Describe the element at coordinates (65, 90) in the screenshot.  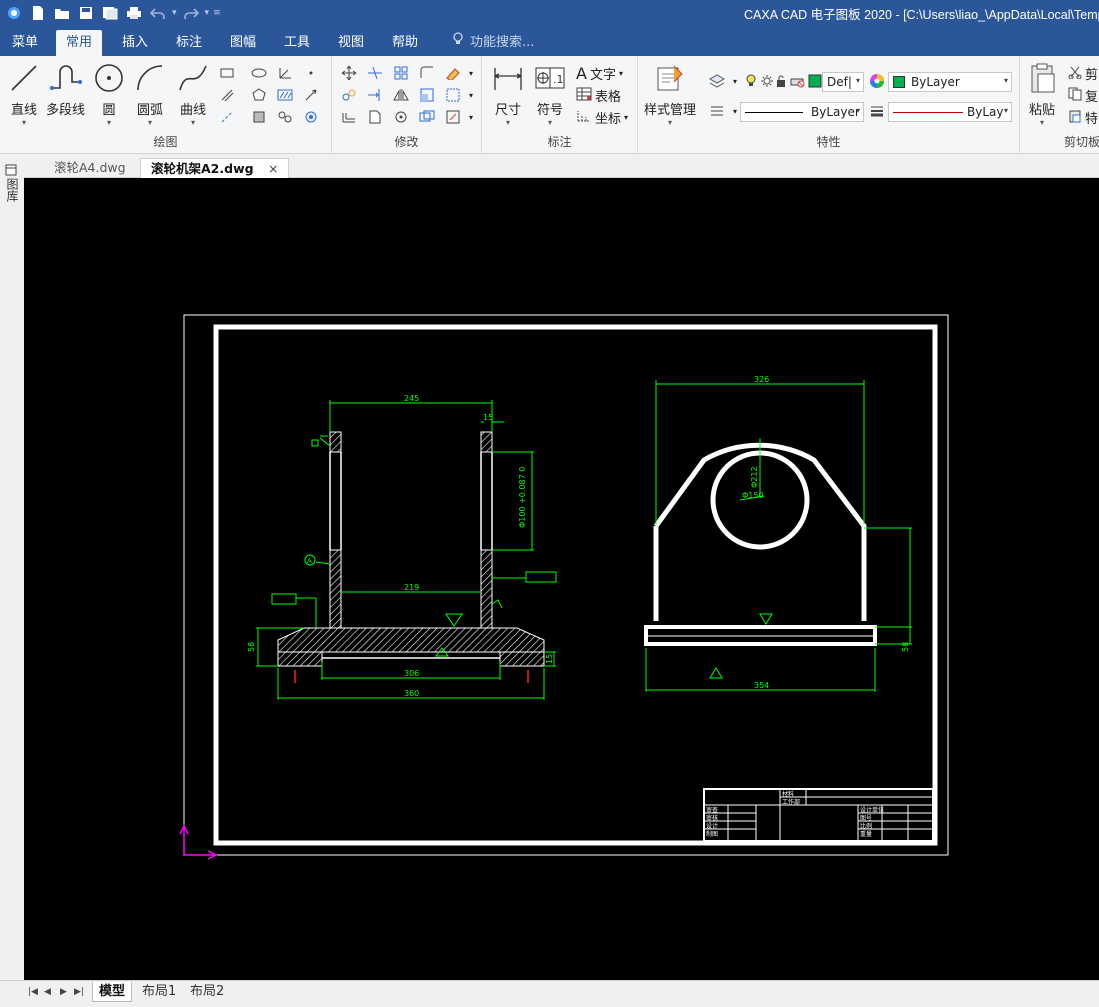
I see `polyline-button: 多段线` at that location.